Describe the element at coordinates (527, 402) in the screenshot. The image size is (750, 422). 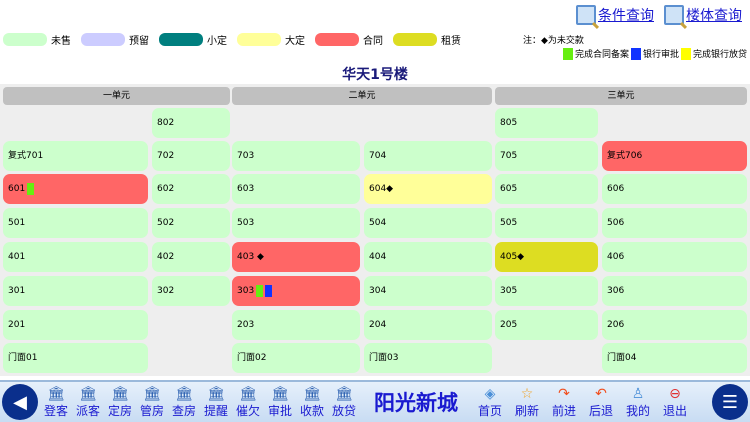
I see `nav-button: ☆ 刷新` at that location.